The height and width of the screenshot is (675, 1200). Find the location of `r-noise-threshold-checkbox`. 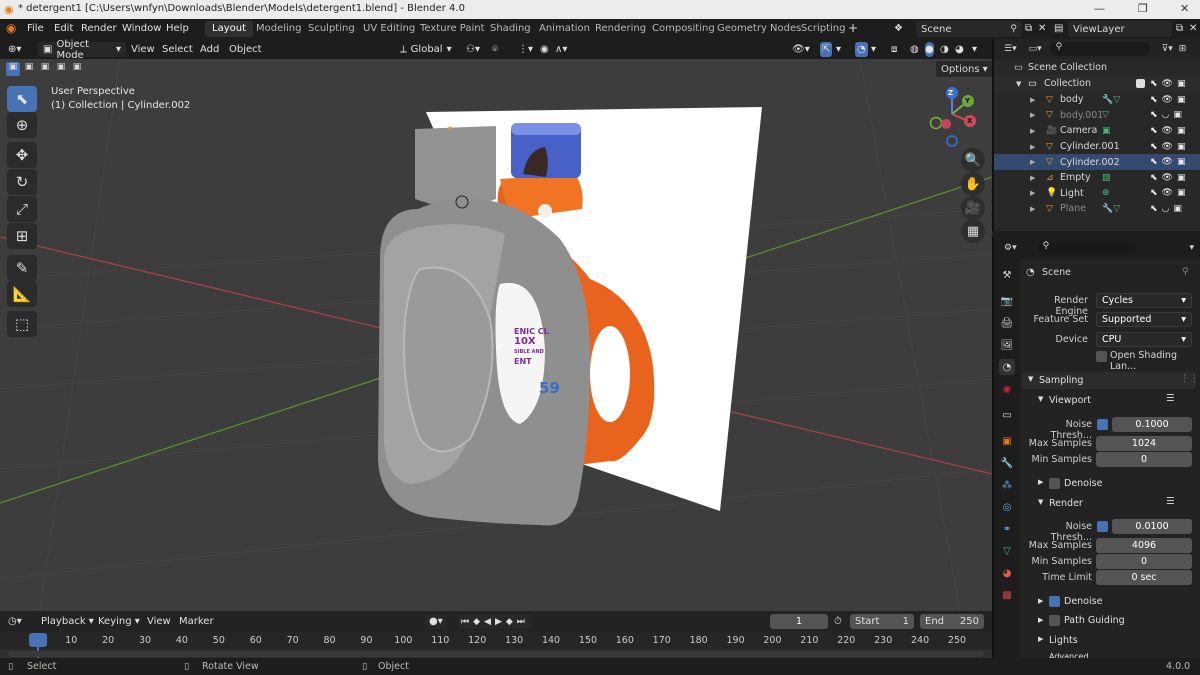

r-noise-threshold-checkbox is located at coordinates (1102, 526).